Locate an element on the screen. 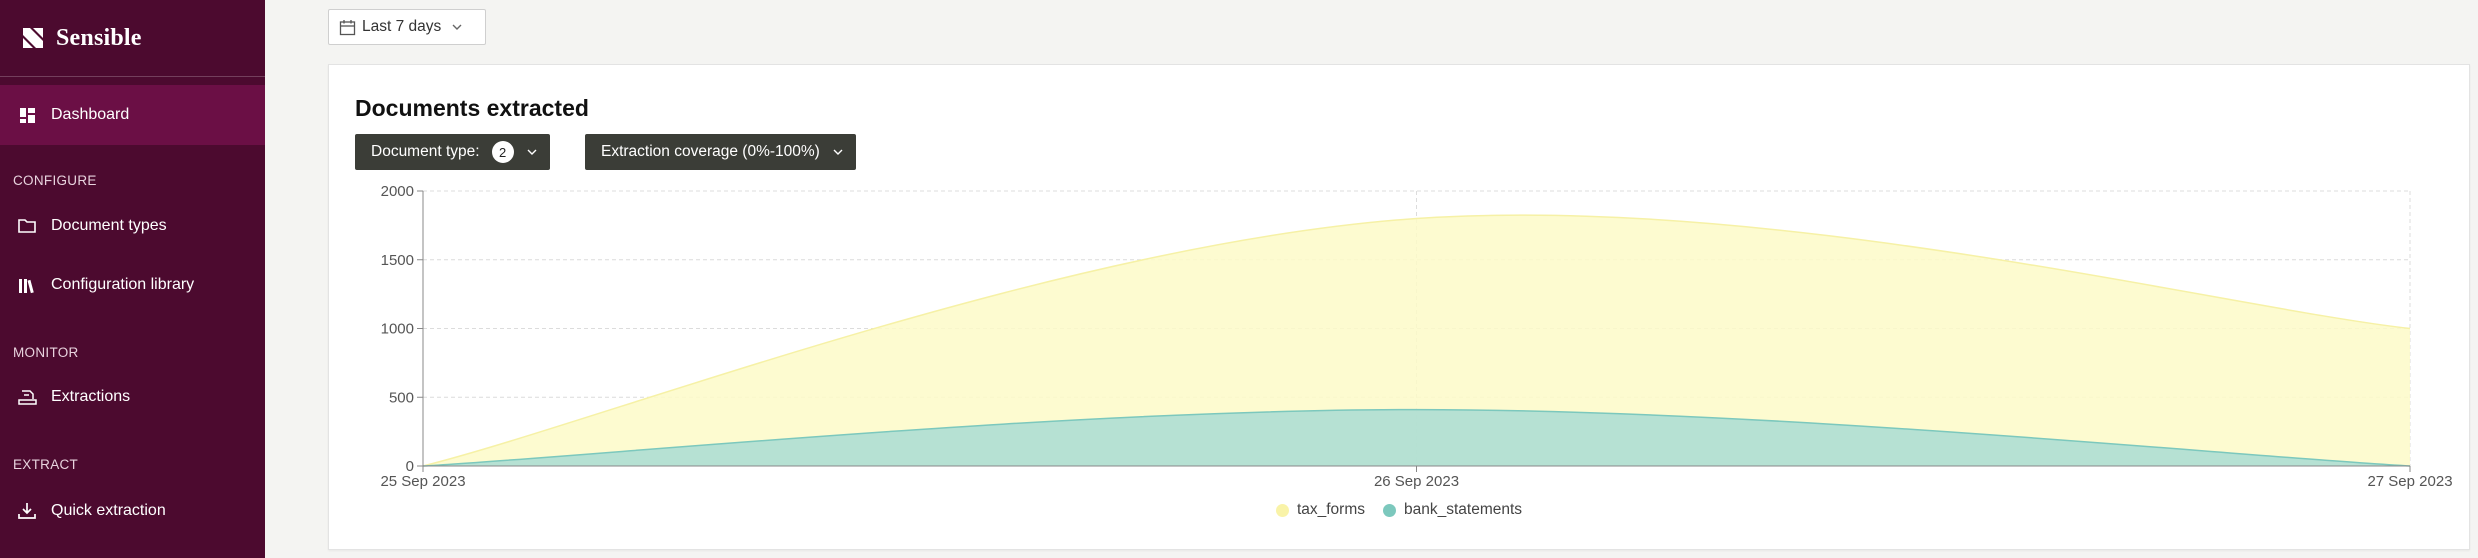 The height and width of the screenshot is (558, 2478). sidebar-item-label: Document types is located at coordinates (109, 225).